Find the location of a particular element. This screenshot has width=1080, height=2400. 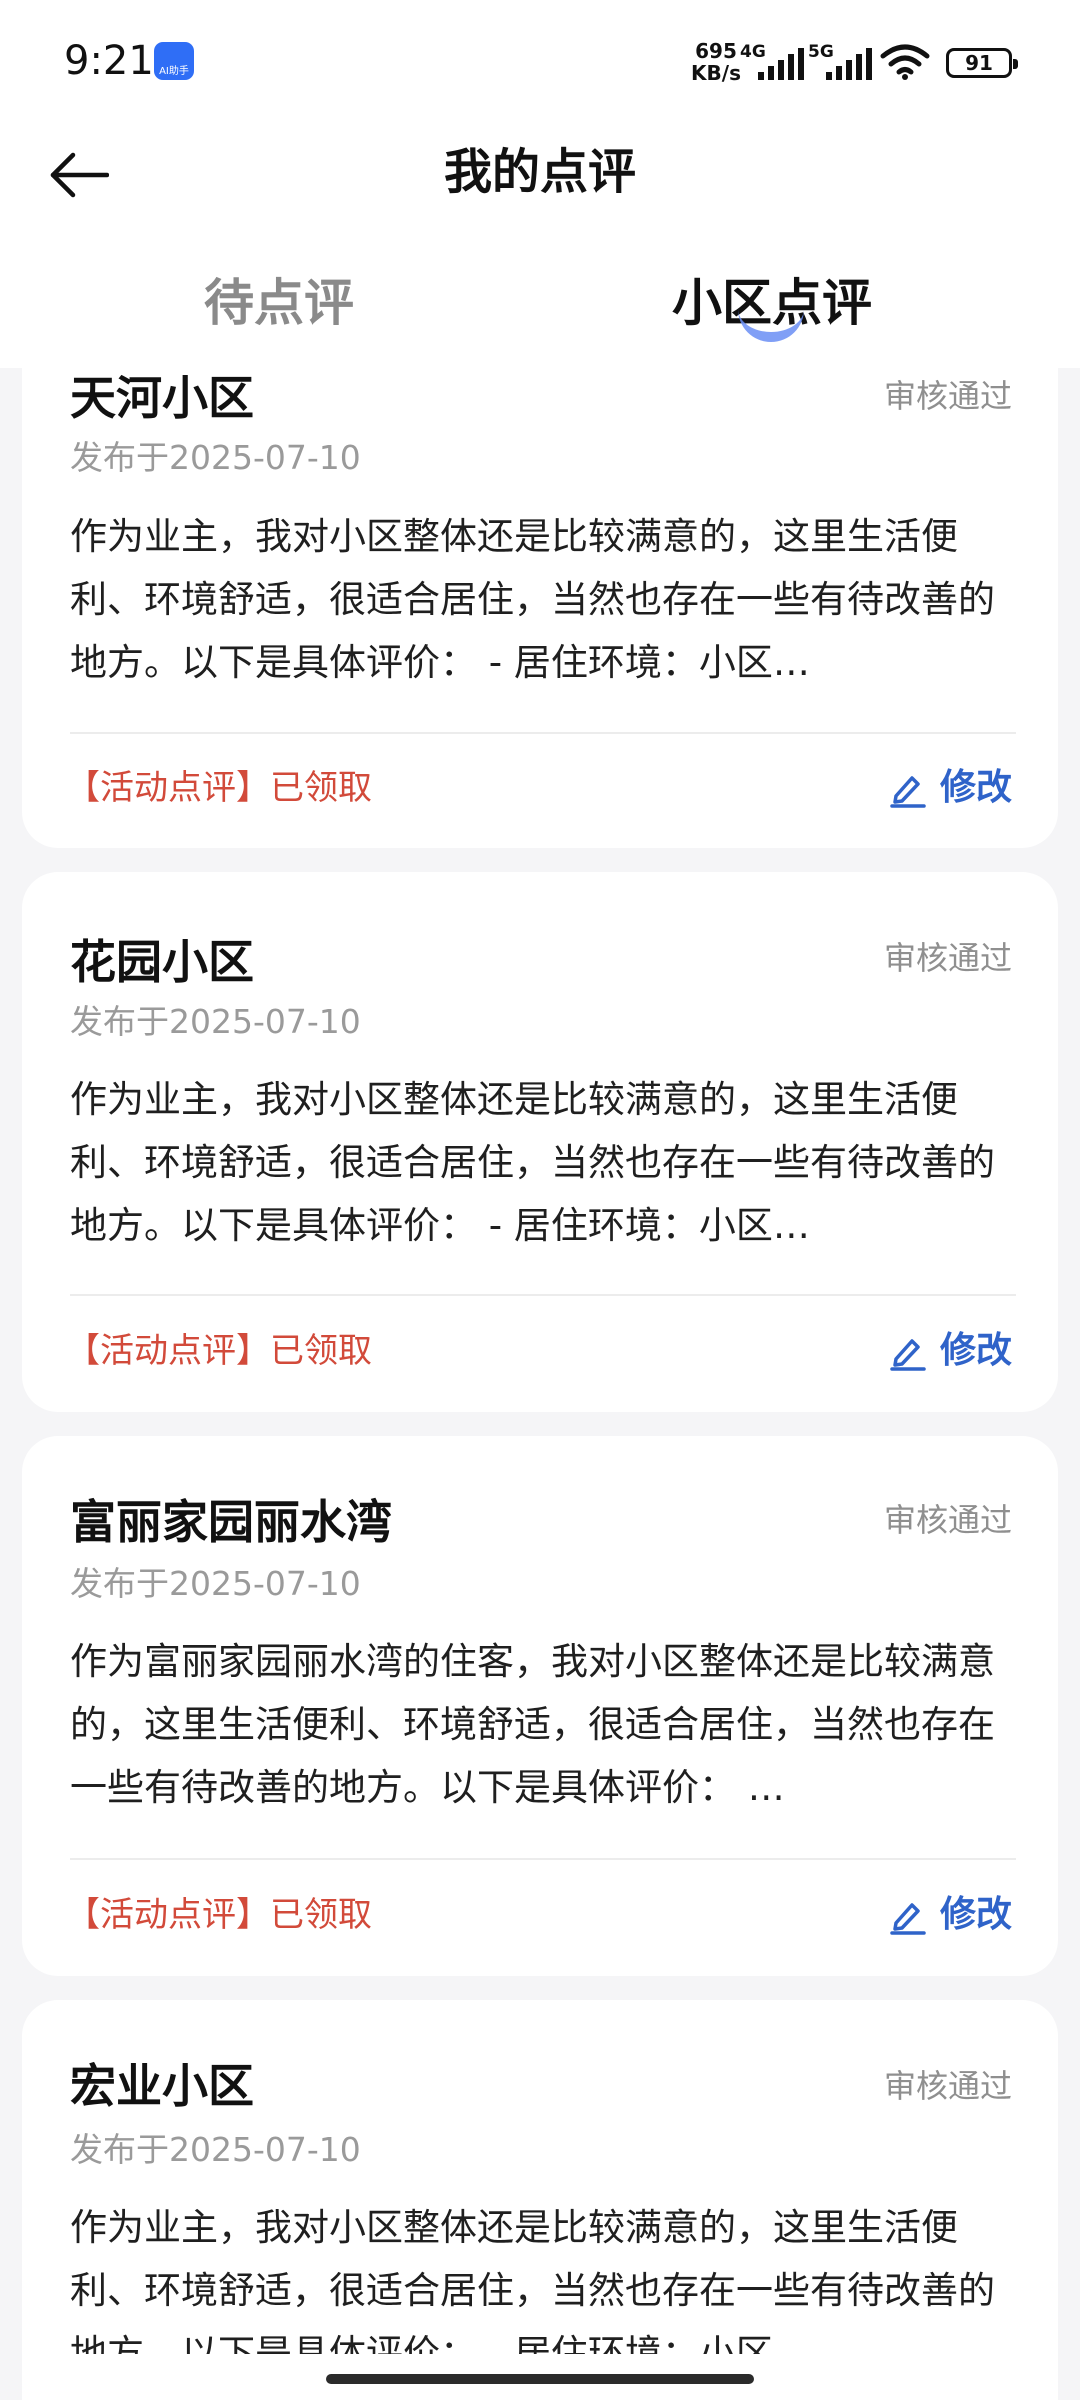

community-name: 天河小区 is located at coordinates (162, 398).